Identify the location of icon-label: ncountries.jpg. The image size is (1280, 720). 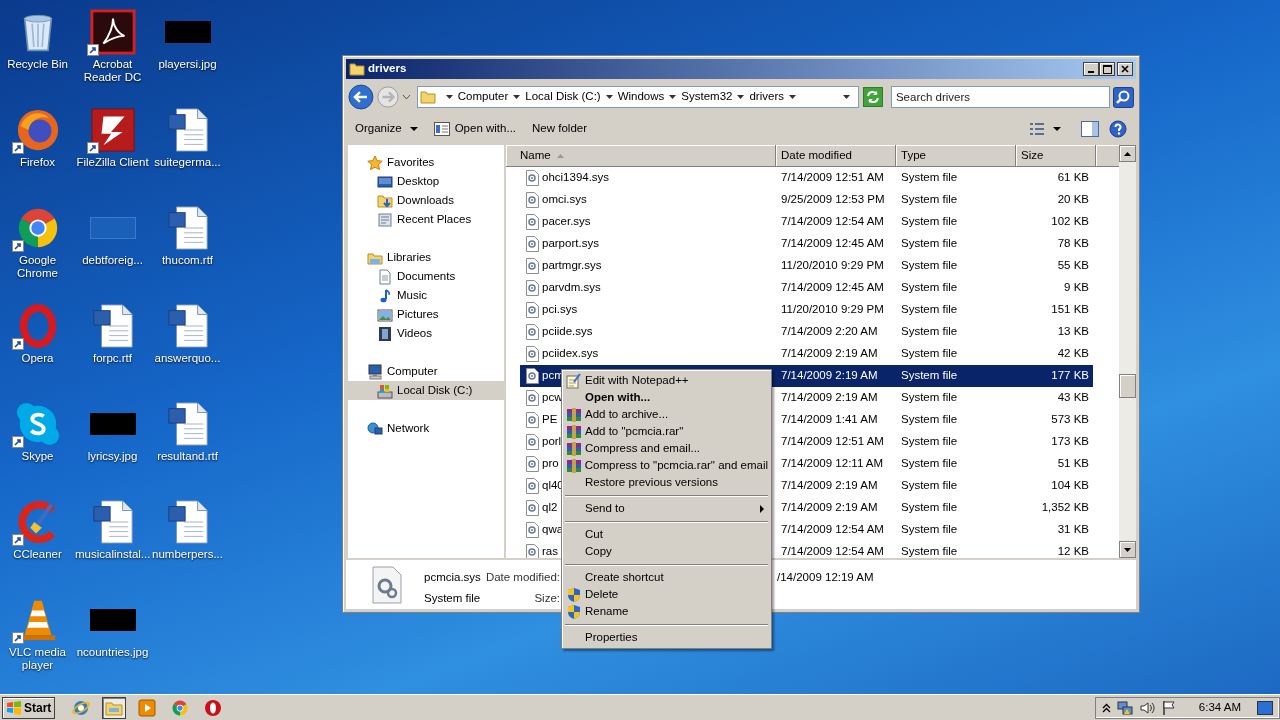
(112, 652).